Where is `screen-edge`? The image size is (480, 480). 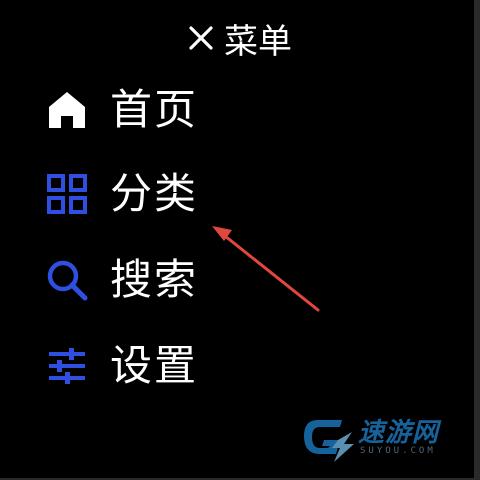 screen-edge is located at coordinates (477, 240).